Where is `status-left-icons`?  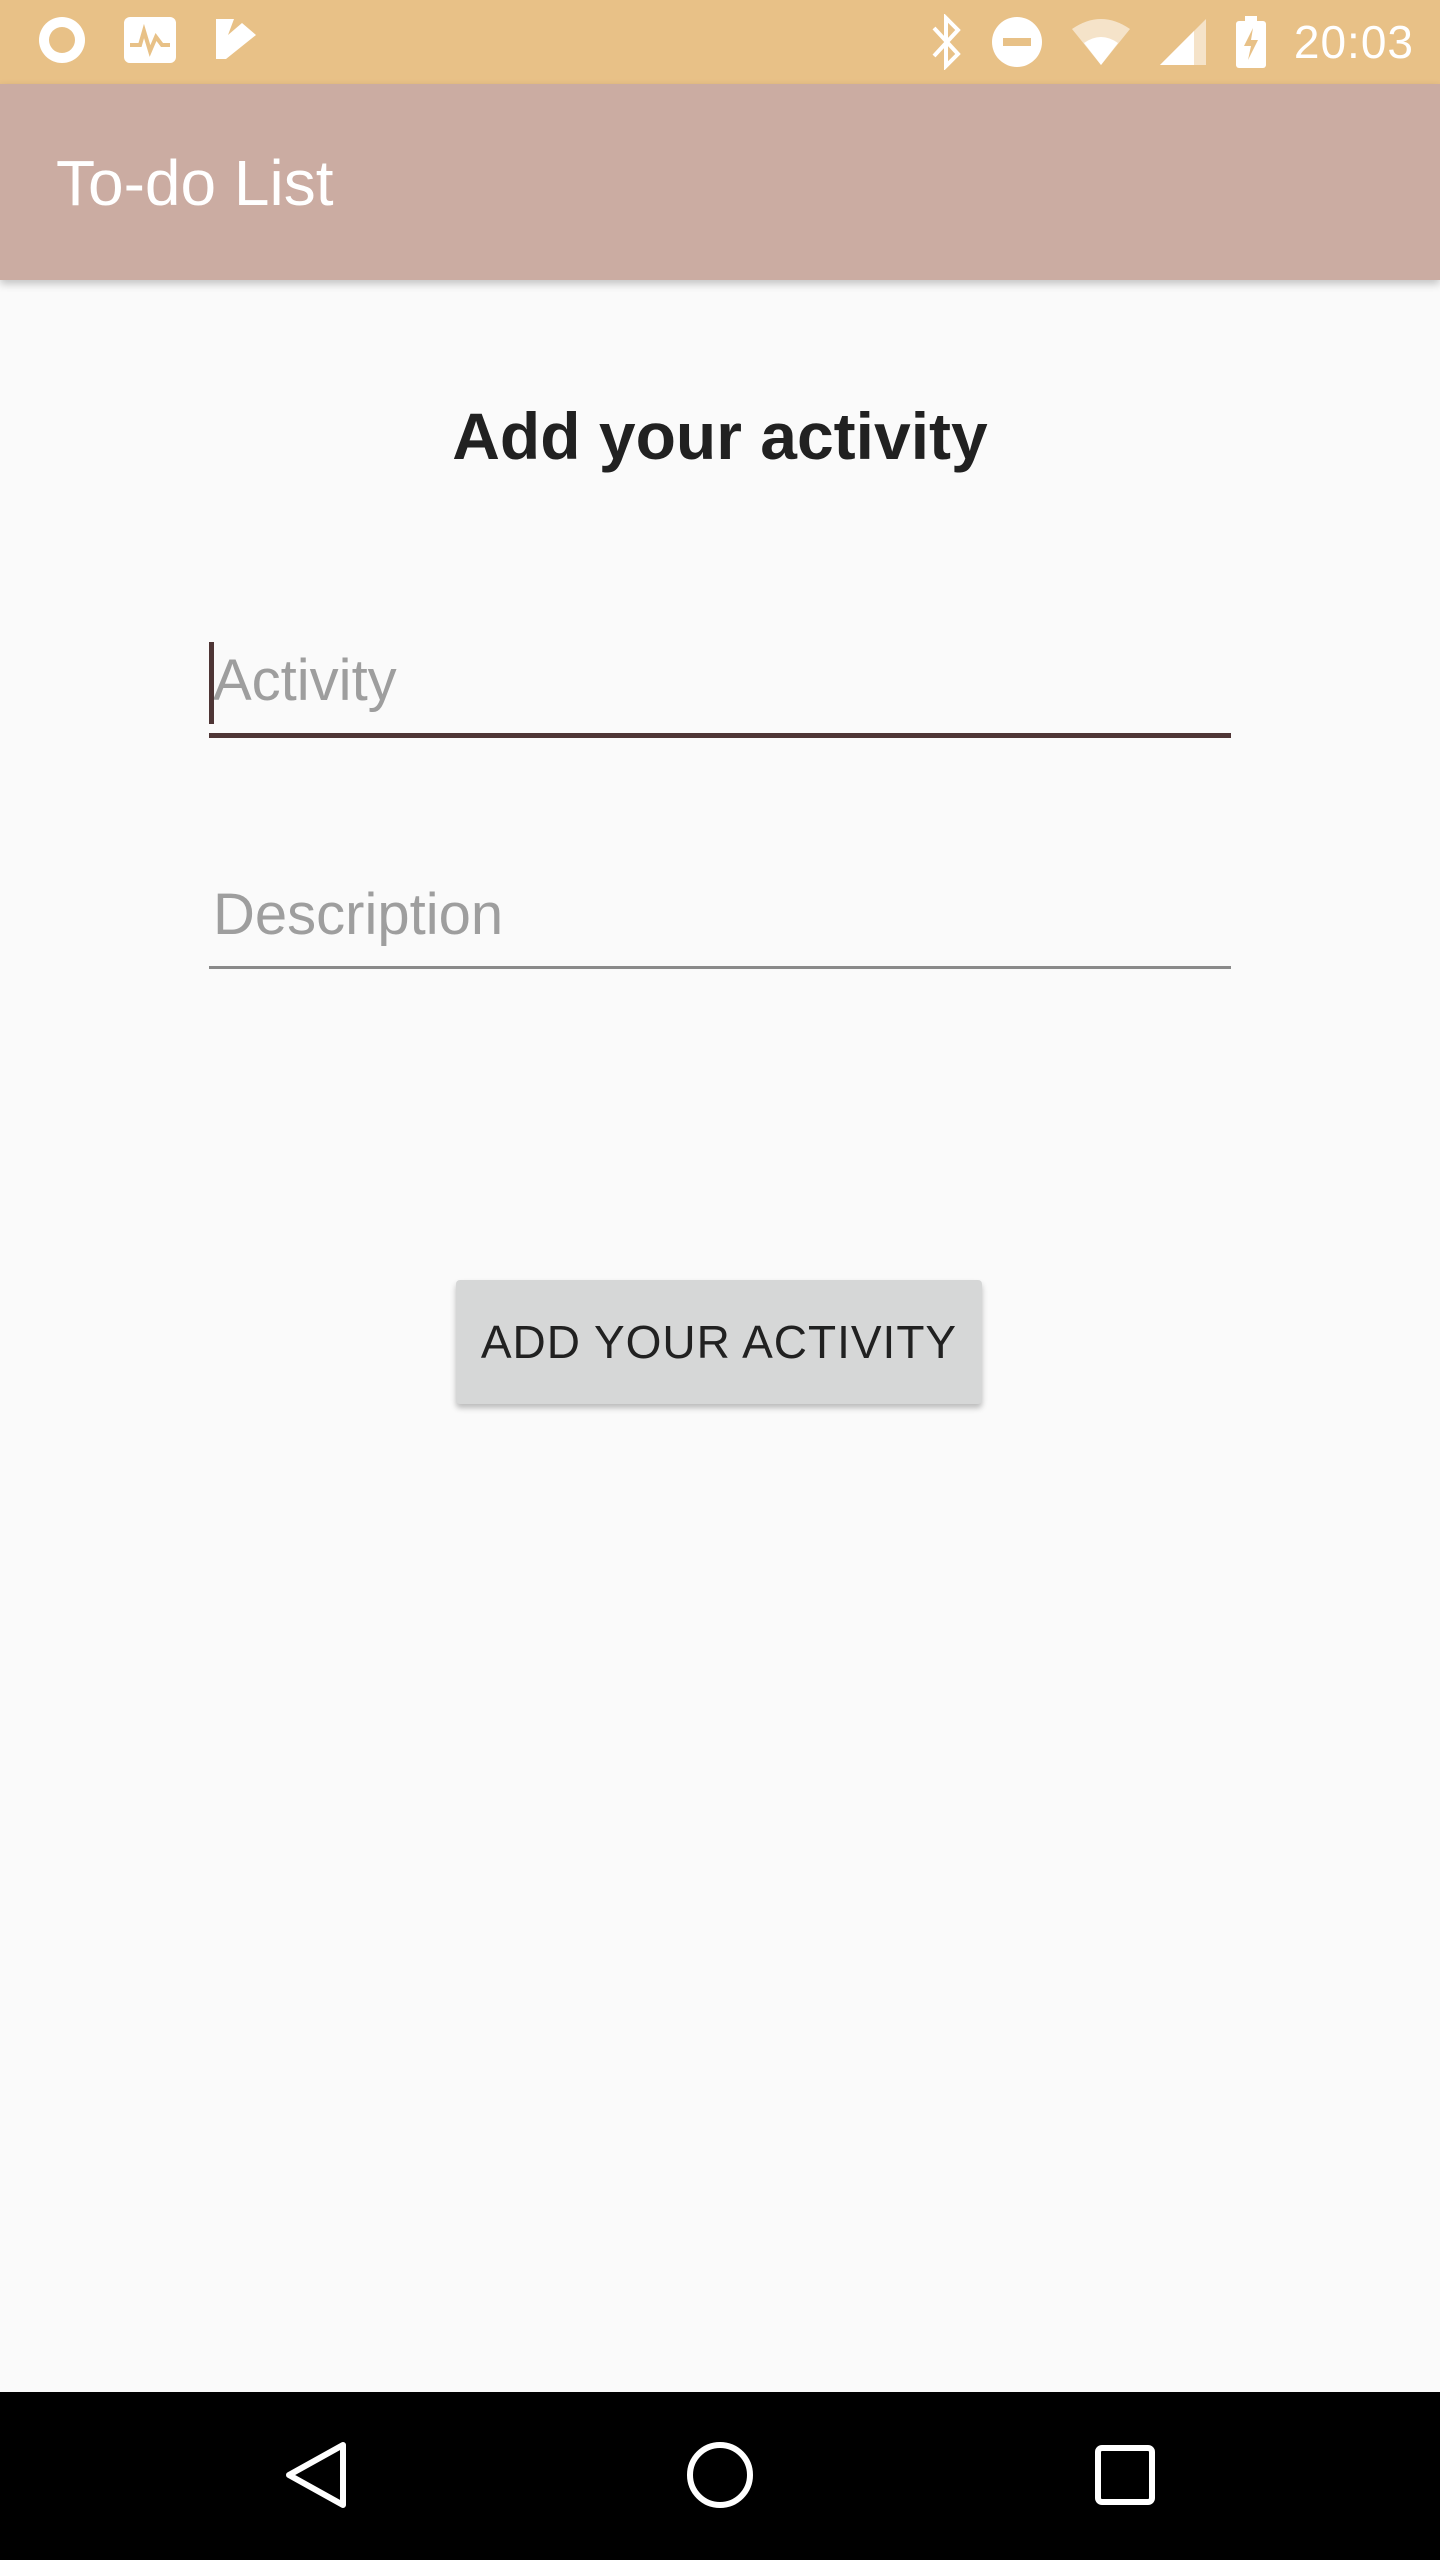 status-left-icons is located at coordinates (148, 40).